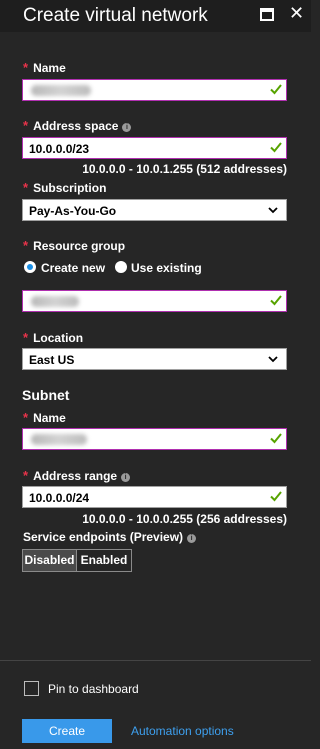 This screenshot has height=749, width=320. What do you see at coordinates (115, 15) in the screenshot?
I see `blade-title: Create virtual network` at bounding box center [115, 15].